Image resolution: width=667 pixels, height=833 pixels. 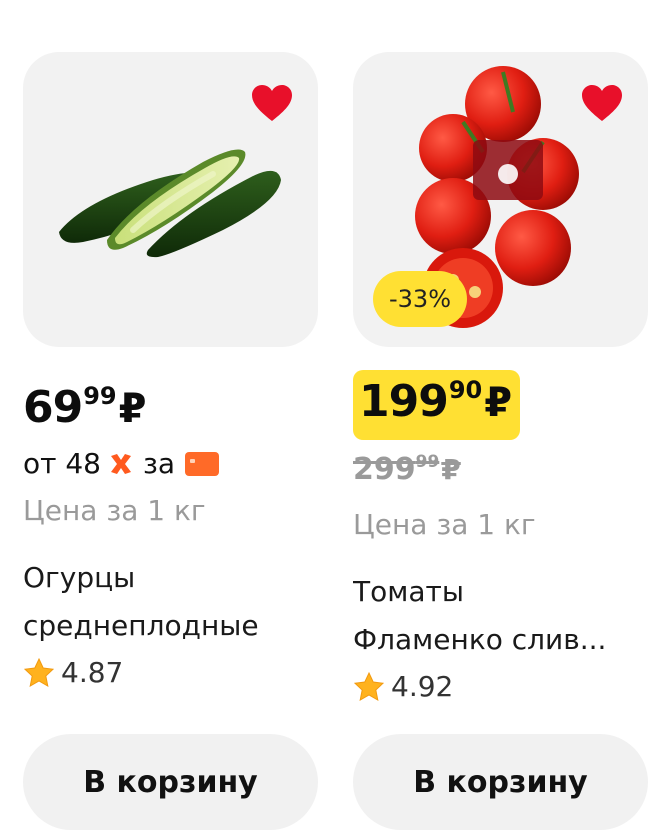 What do you see at coordinates (202, 463) in the screenshot?
I see `bank-card-icon` at bounding box center [202, 463].